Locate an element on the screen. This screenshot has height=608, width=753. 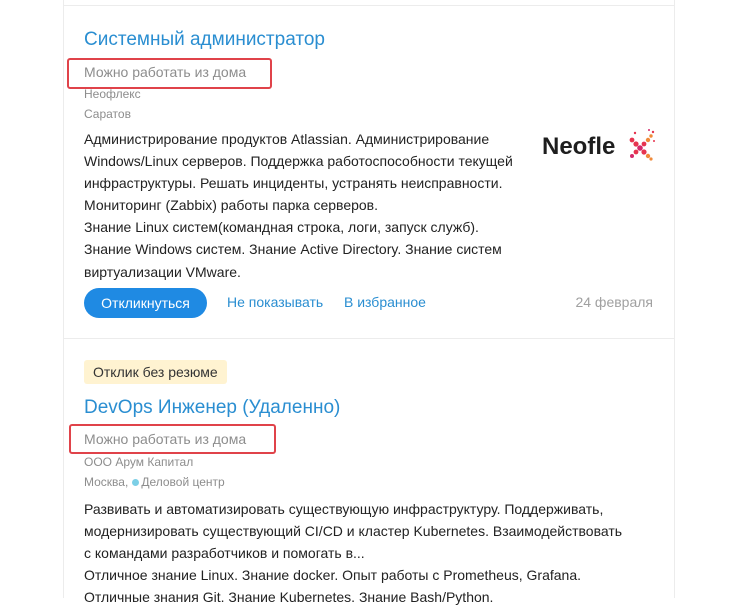
hide-vacancy-link: Не показывать is located at coordinates (275, 302).